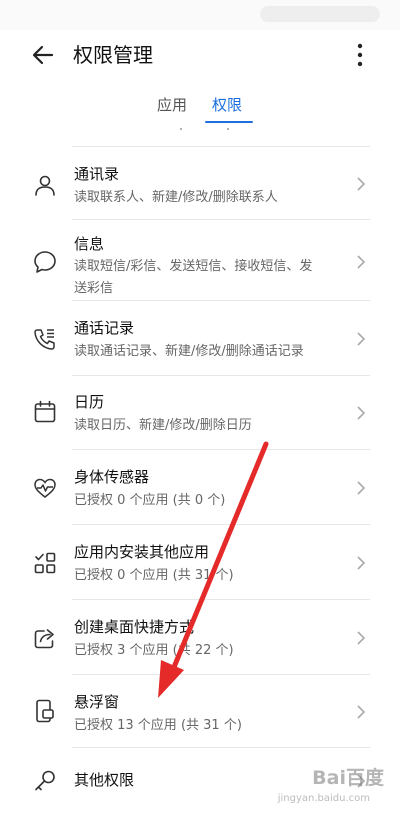 The width and height of the screenshot is (400, 817). What do you see at coordinates (200, 411) in the screenshot?
I see `permission-item-calendar: 日历 读取日历、新建/修改/删除日历` at bounding box center [200, 411].